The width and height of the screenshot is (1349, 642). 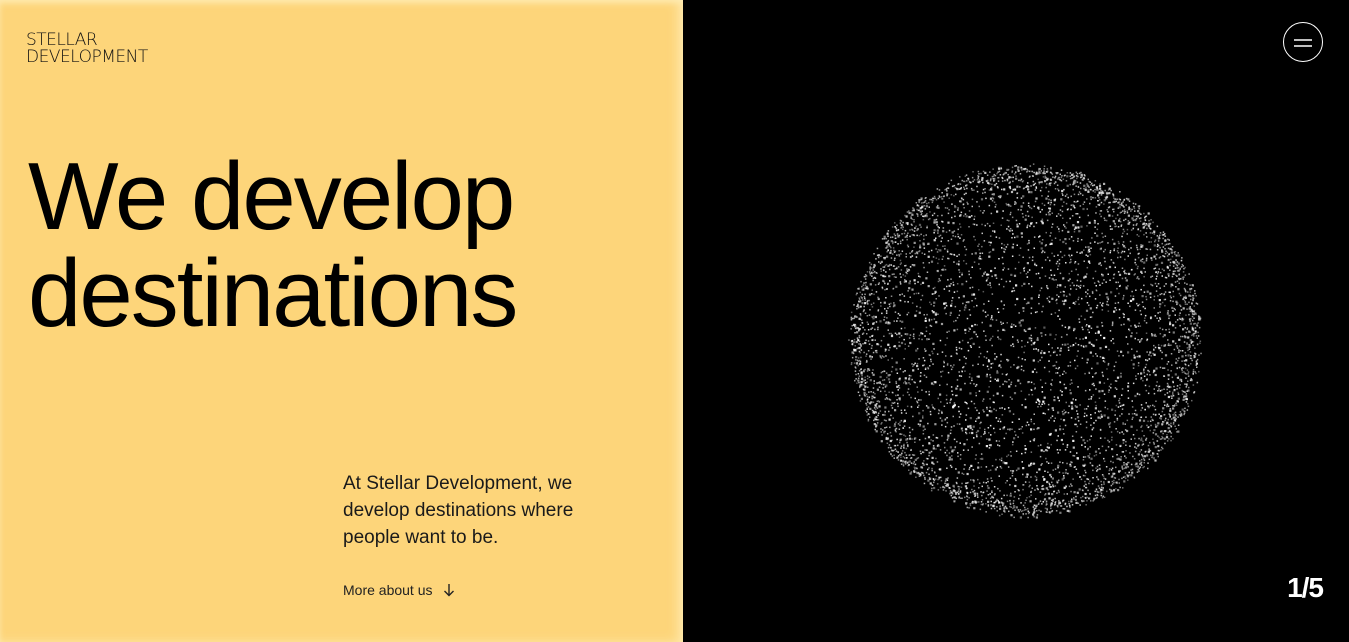 I want to click on logo: STELLAR DEVELOPMENT, so click(x=87, y=49).